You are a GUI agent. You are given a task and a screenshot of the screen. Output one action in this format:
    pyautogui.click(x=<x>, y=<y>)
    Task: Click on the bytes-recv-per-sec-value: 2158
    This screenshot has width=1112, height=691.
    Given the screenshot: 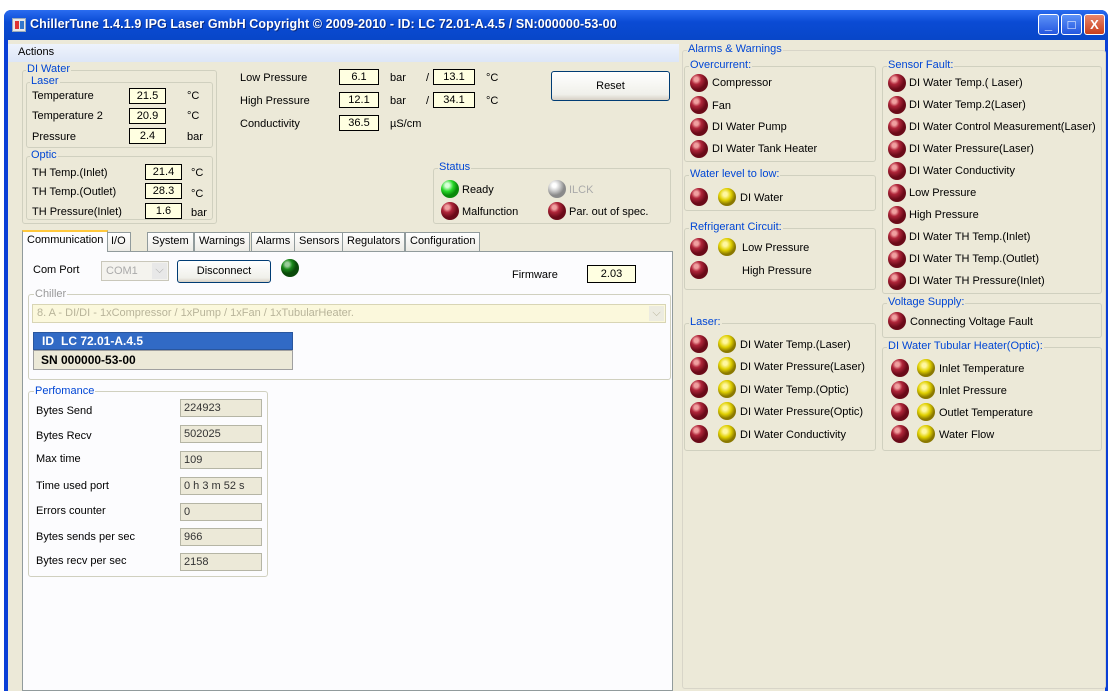 What is the action you would take?
    pyautogui.click(x=221, y=562)
    